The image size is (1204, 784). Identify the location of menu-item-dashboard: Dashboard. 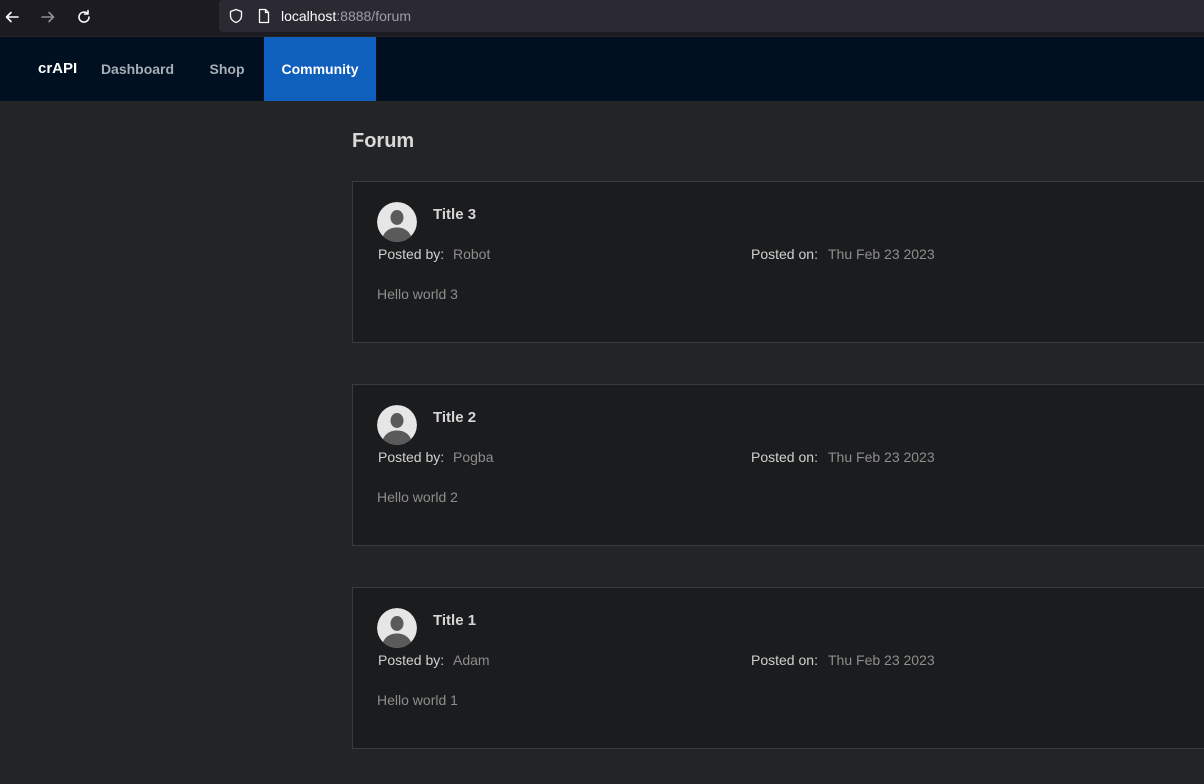
(137, 69).